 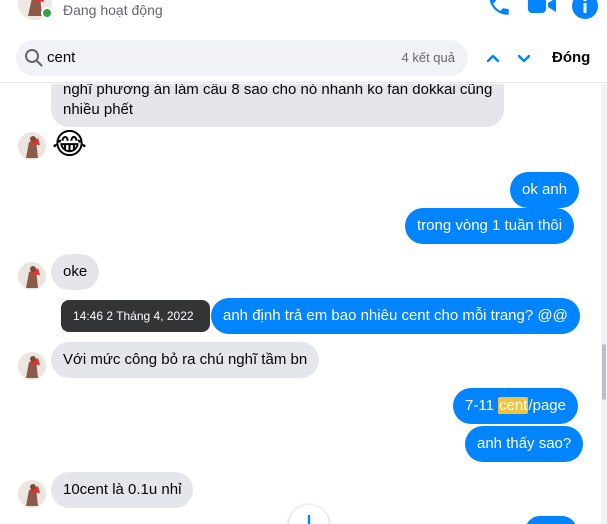 I want to click on message-text-line: nhiều phết, so click(x=98, y=109).